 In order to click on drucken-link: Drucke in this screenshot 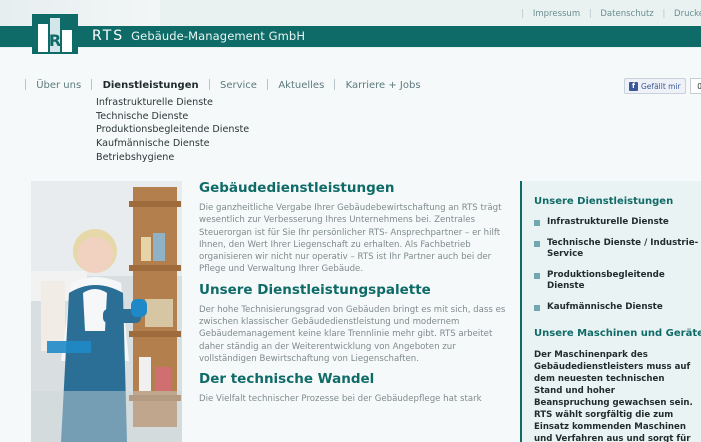, I will do `click(687, 14)`.